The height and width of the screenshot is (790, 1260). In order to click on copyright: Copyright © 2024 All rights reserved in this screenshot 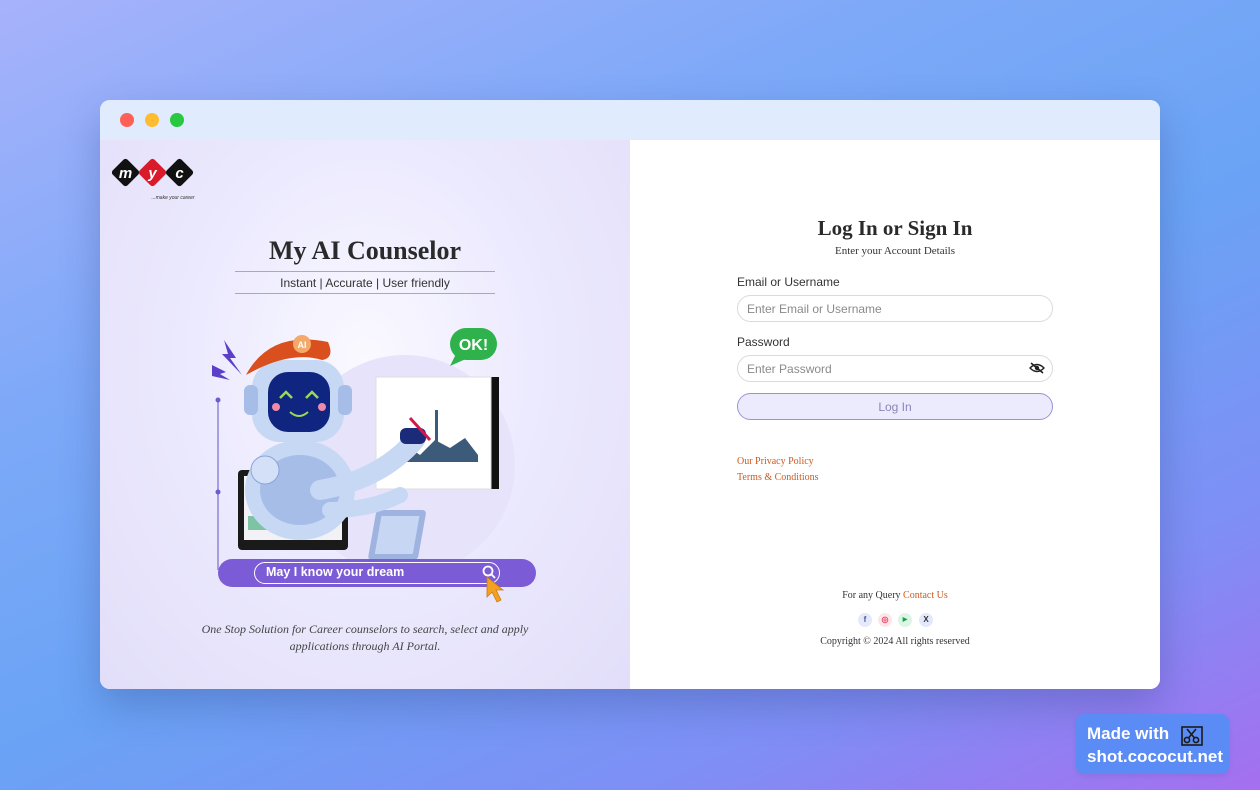, I will do `click(895, 641)`.